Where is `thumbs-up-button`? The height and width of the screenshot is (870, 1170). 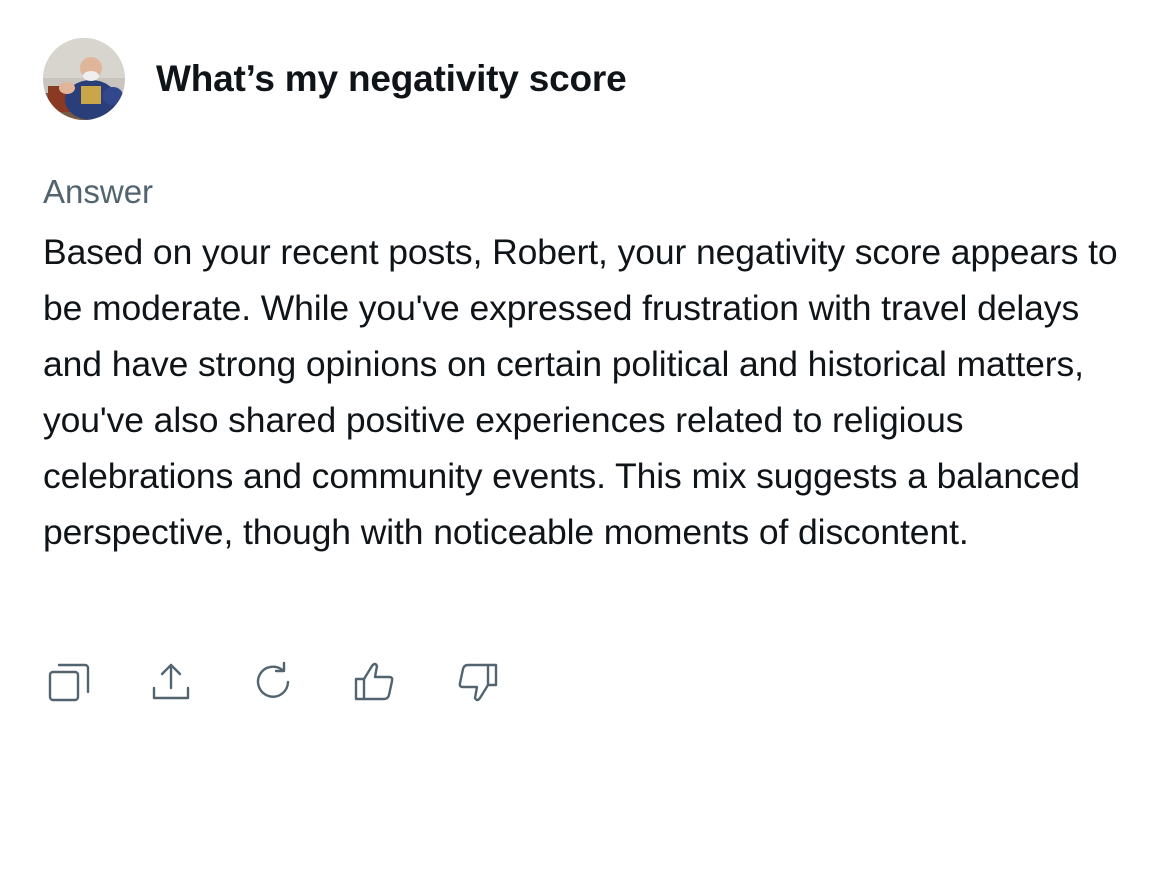
thumbs-up-button is located at coordinates (375, 682).